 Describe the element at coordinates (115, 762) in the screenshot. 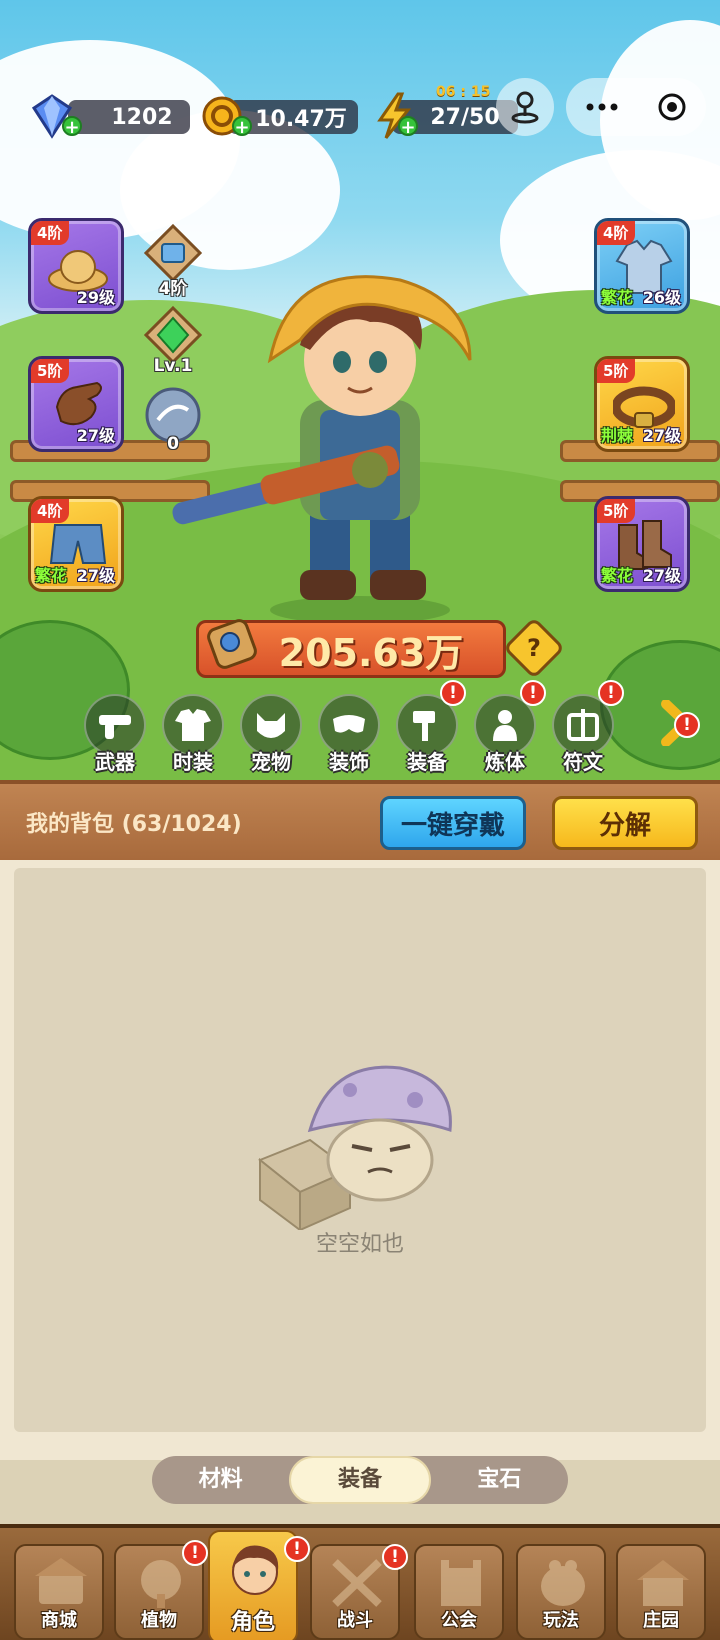

I see `category-label: 武器` at that location.